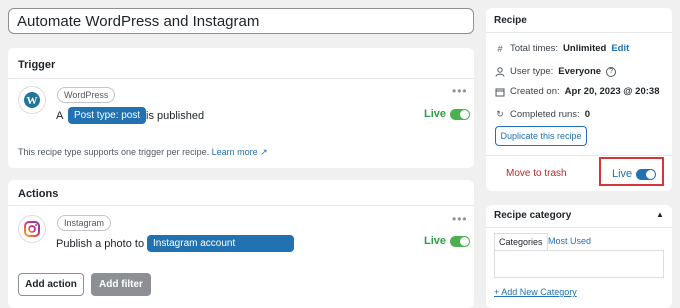 The height and width of the screenshot is (308, 680). What do you see at coordinates (510, 20) in the screenshot?
I see `recipe-panel-heading: Recipe` at bounding box center [510, 20].